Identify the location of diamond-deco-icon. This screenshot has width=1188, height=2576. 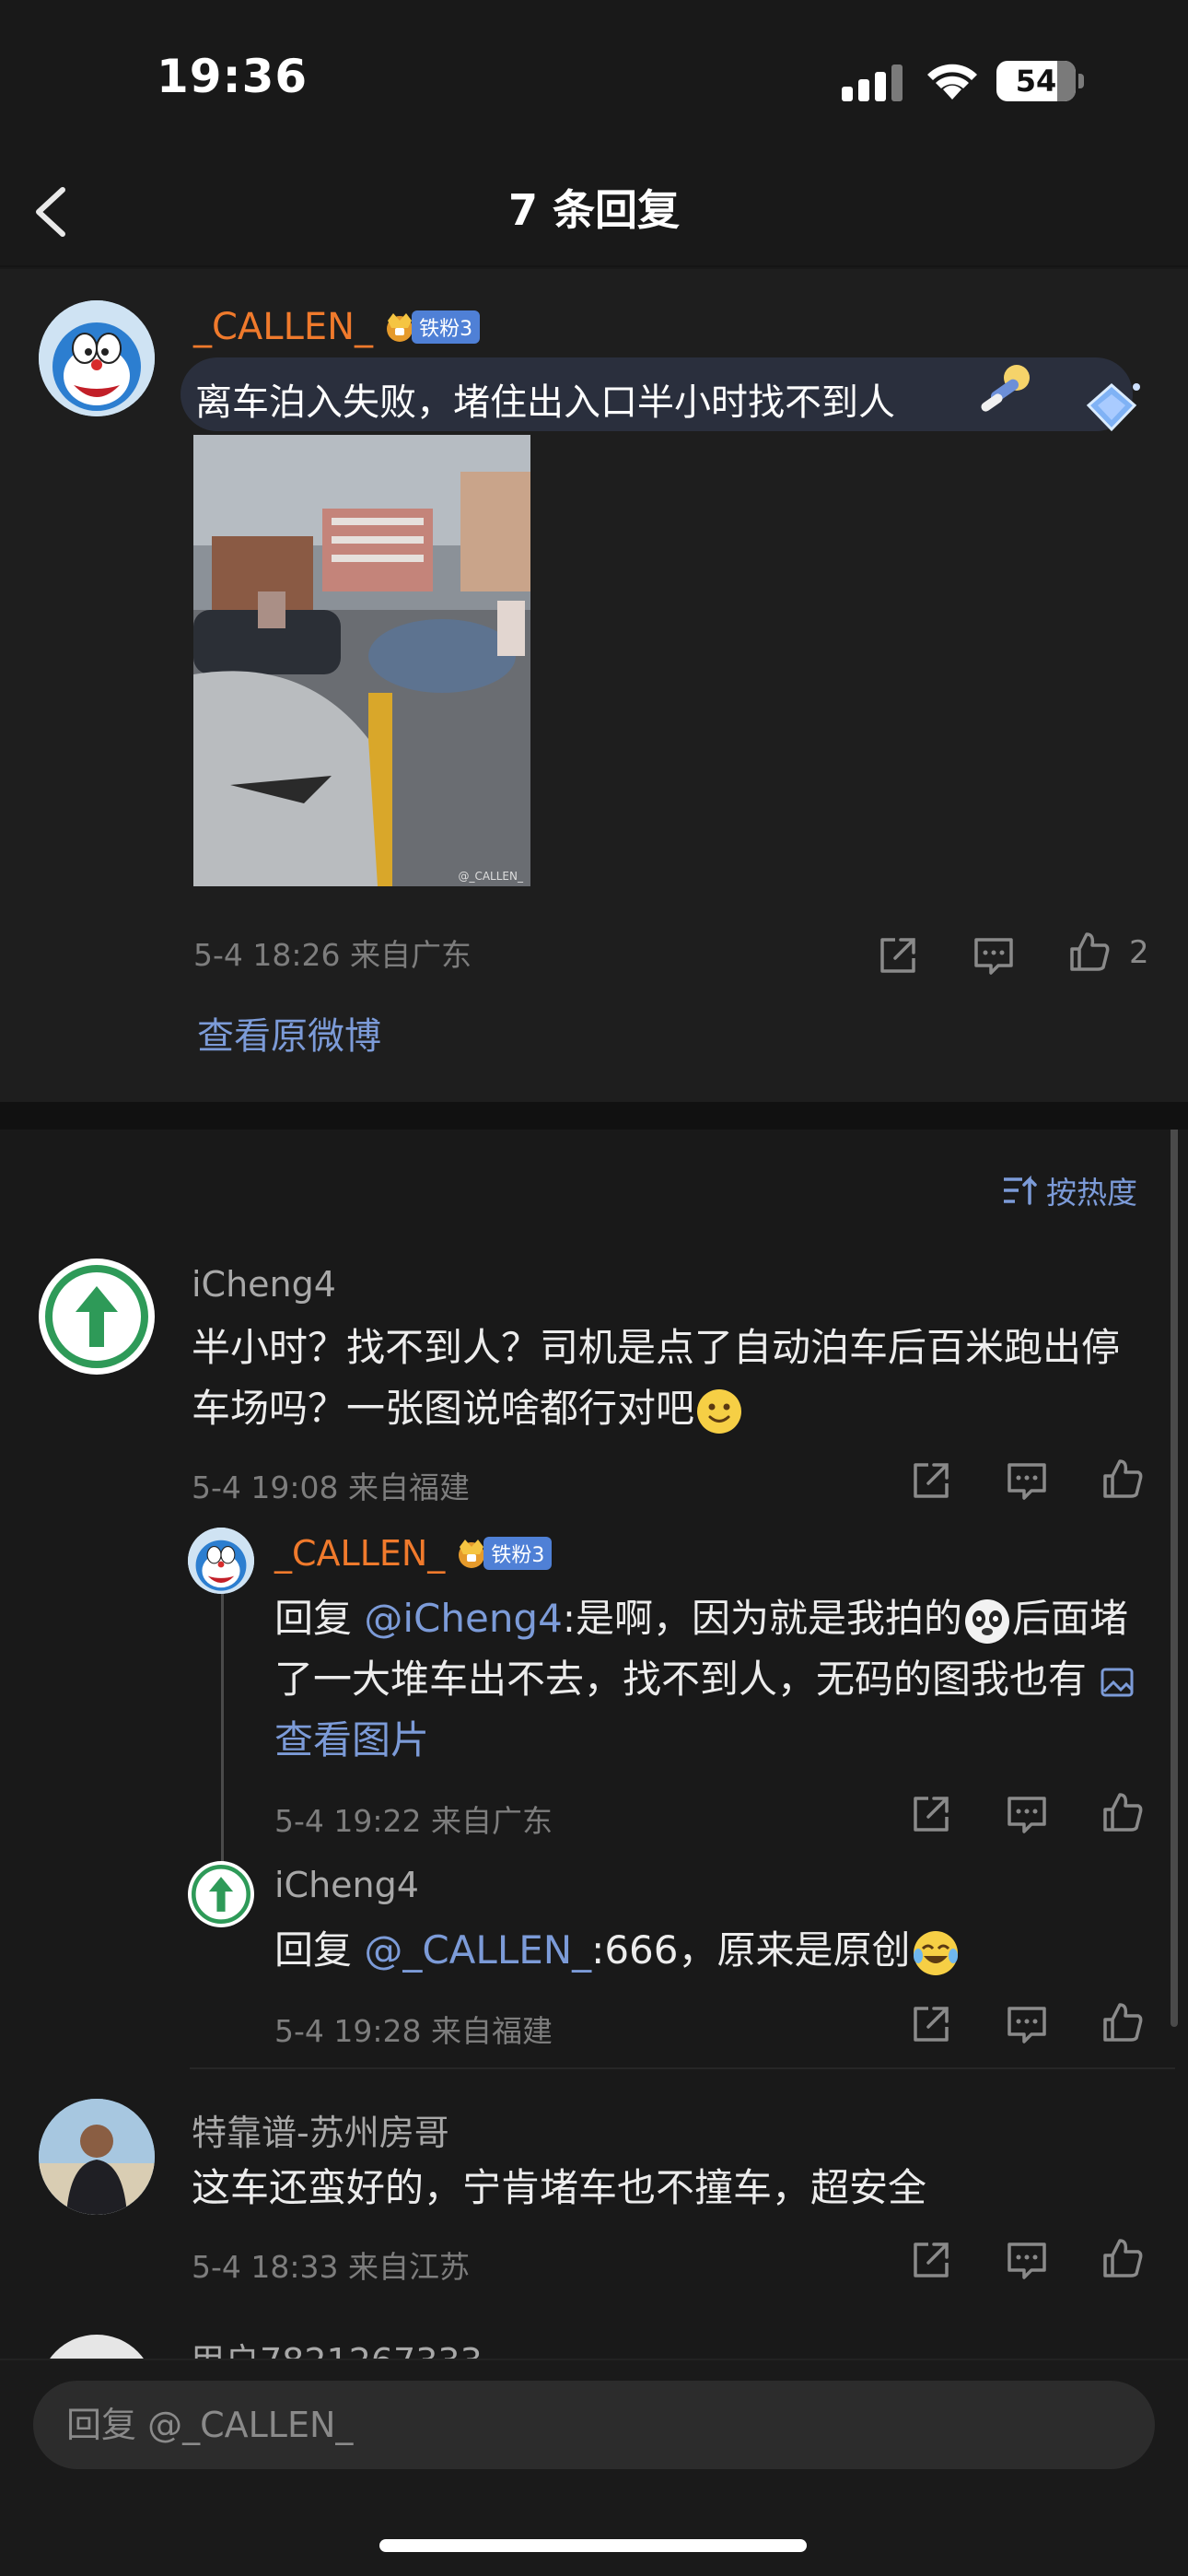
(1113, 407).